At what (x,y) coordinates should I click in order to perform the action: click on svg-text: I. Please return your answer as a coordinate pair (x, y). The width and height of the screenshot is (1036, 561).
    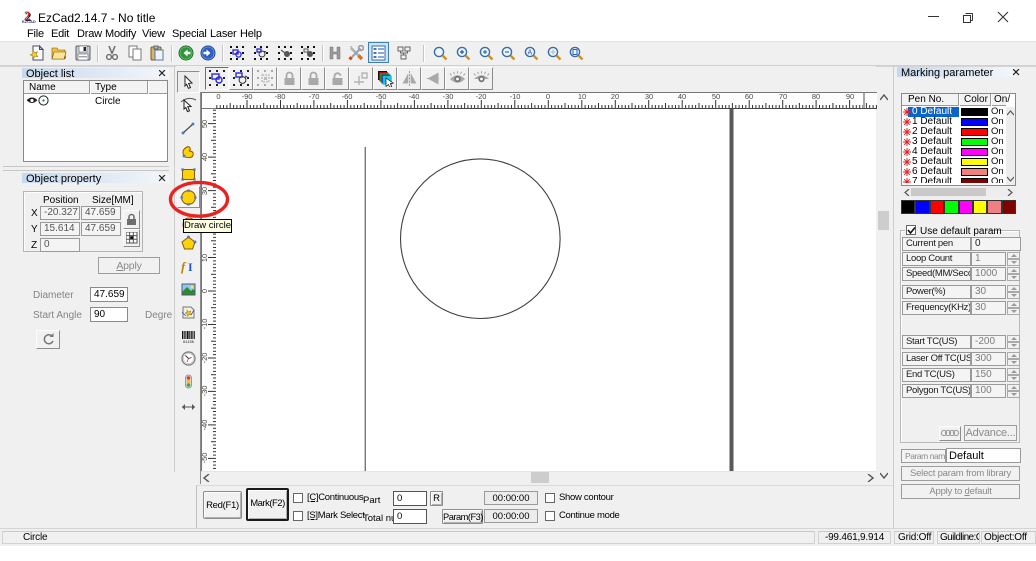
    Looking at the image, I should click on (190, 267).